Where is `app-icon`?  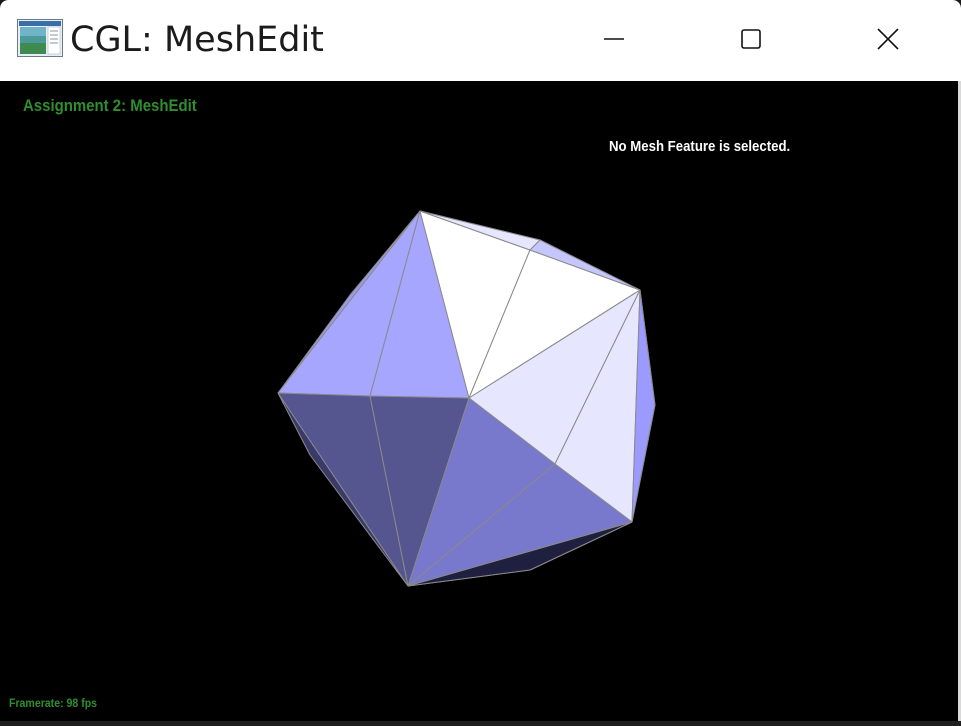 app-icon is located at coordinates (40, 38).